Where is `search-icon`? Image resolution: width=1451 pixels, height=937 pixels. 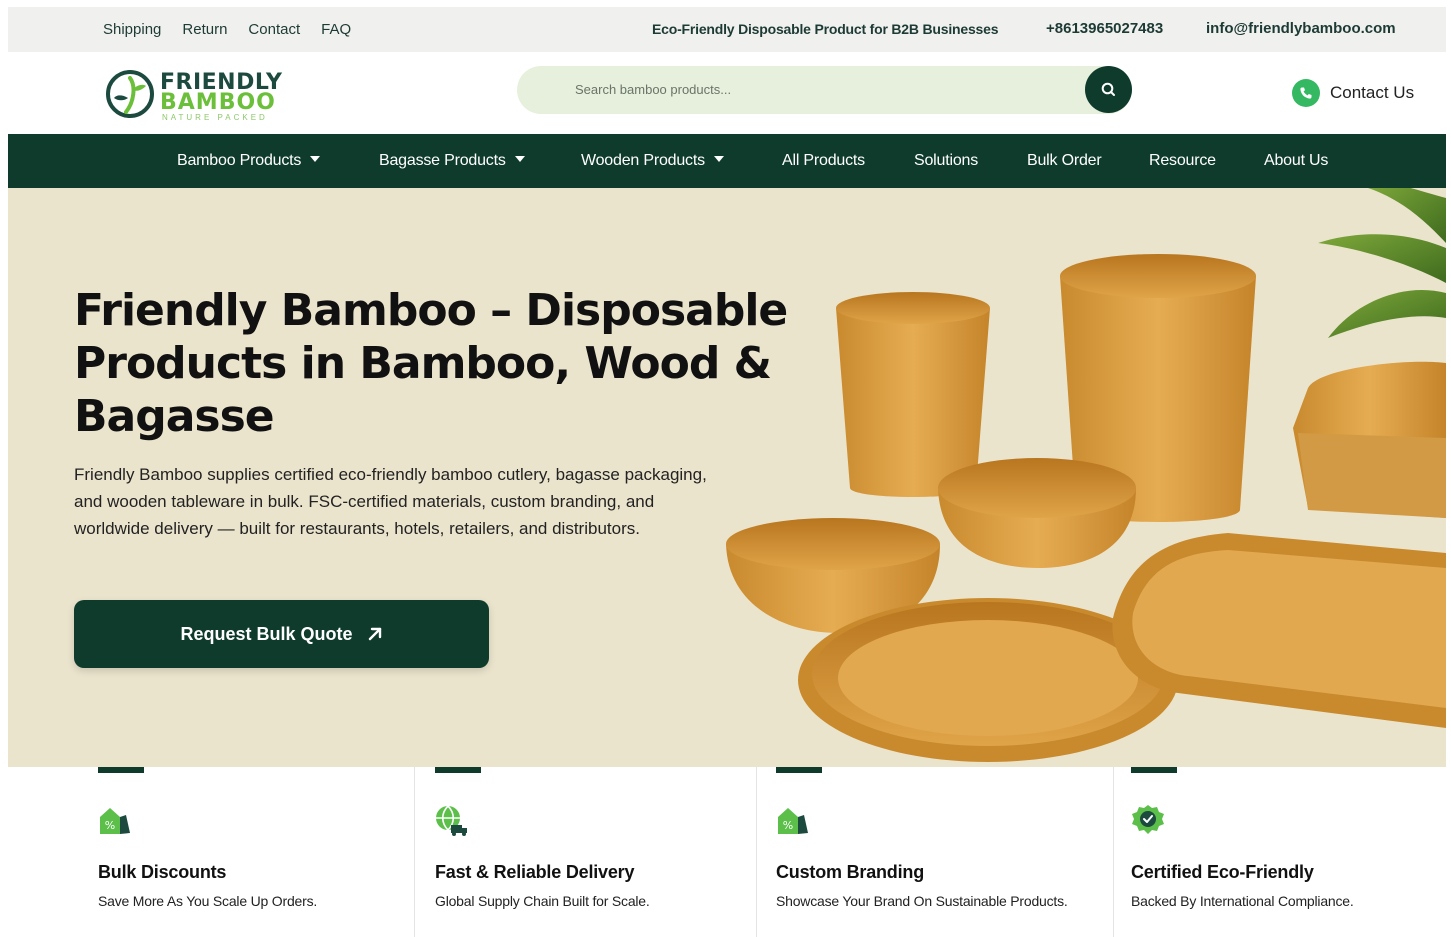
search-icon is located at coordinates (1108, 89).